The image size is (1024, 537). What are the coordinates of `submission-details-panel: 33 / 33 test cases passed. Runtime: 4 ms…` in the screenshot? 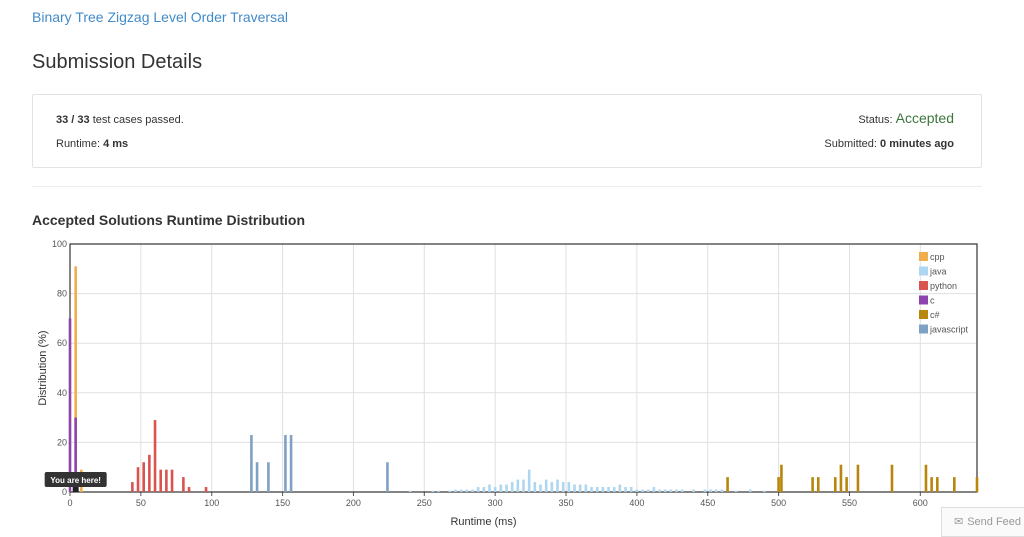 It's located at (507, 131).